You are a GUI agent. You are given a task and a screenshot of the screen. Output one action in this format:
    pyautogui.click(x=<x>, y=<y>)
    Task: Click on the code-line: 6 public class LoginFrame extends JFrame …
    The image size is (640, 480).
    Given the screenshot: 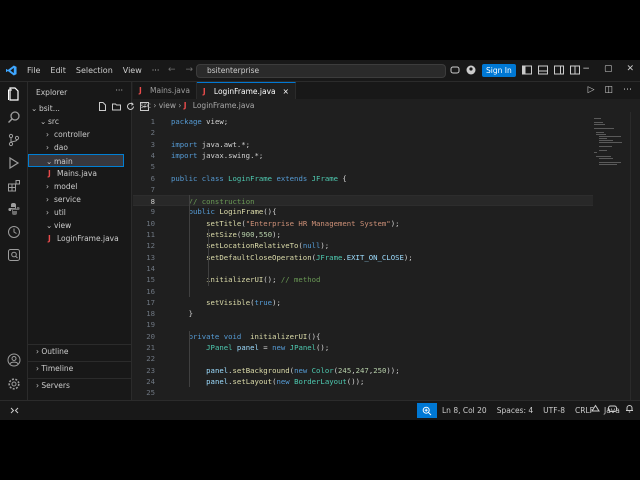 What is the action you would take?
    pyautogui.click(x=363, y=178)
    